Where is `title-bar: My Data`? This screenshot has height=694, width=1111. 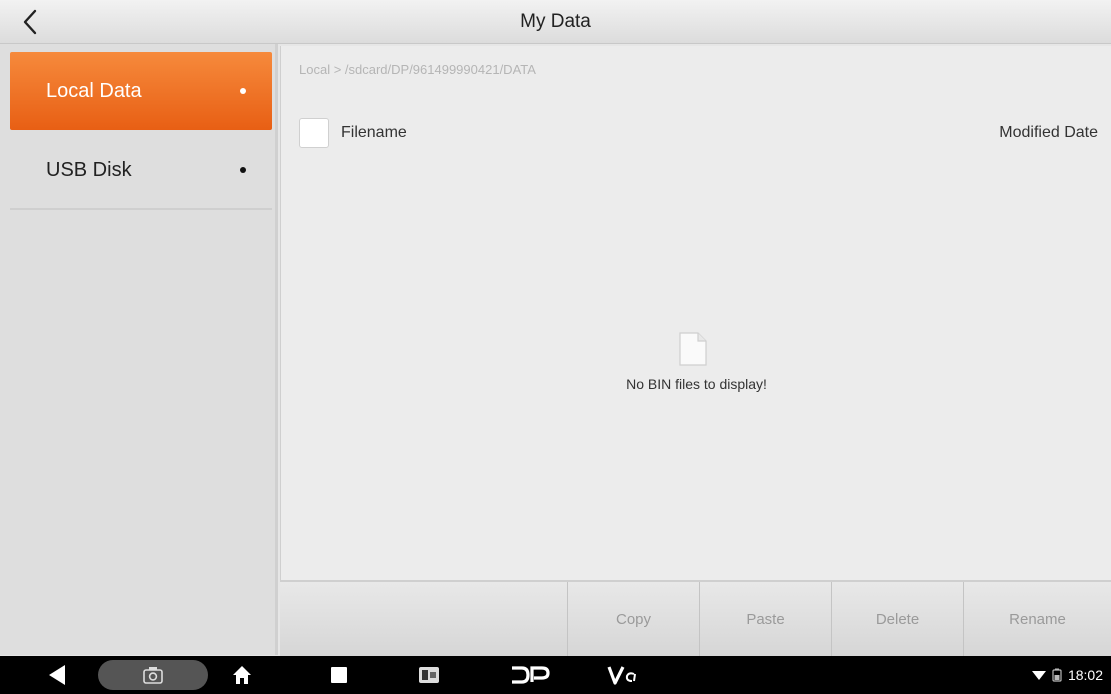
title-bar: My Data is located at coordinates (555, 22).